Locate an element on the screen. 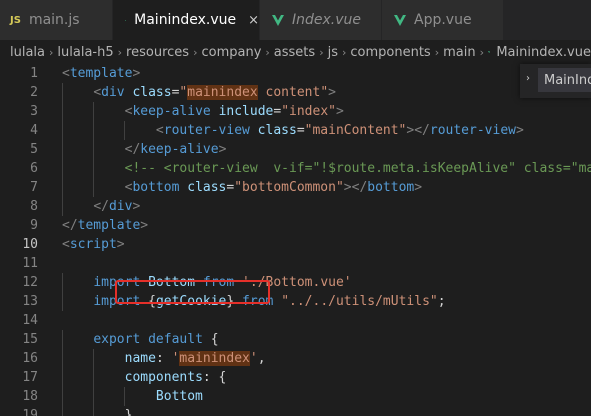  line-number: 16 is located at coordinates (30, 358).